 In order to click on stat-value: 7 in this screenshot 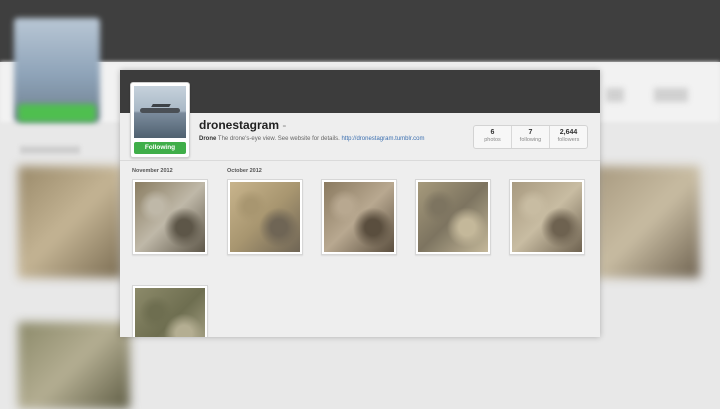, I will do `click(530, 132)`.